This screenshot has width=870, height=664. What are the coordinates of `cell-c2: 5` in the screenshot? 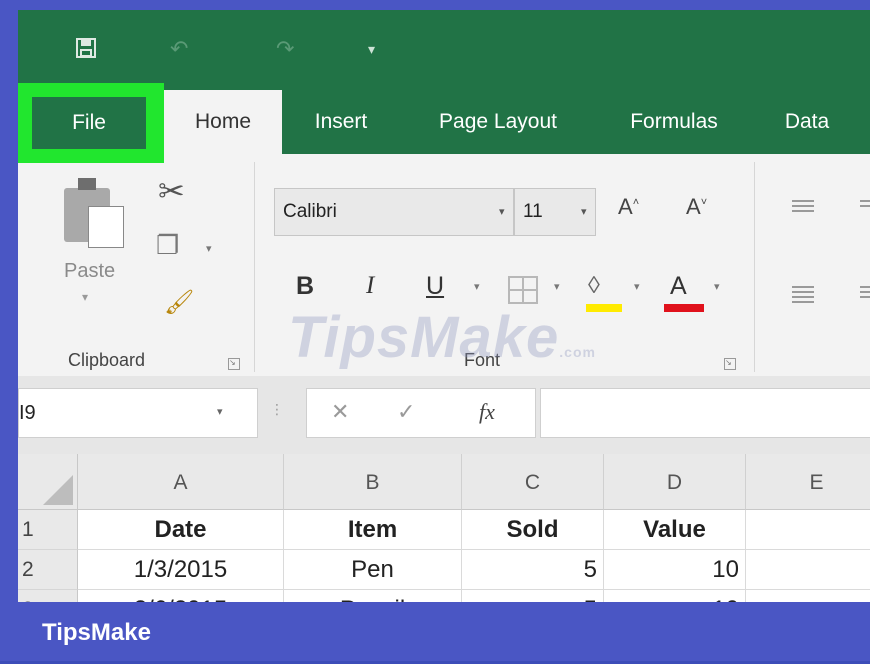 It's located at (533, 570).